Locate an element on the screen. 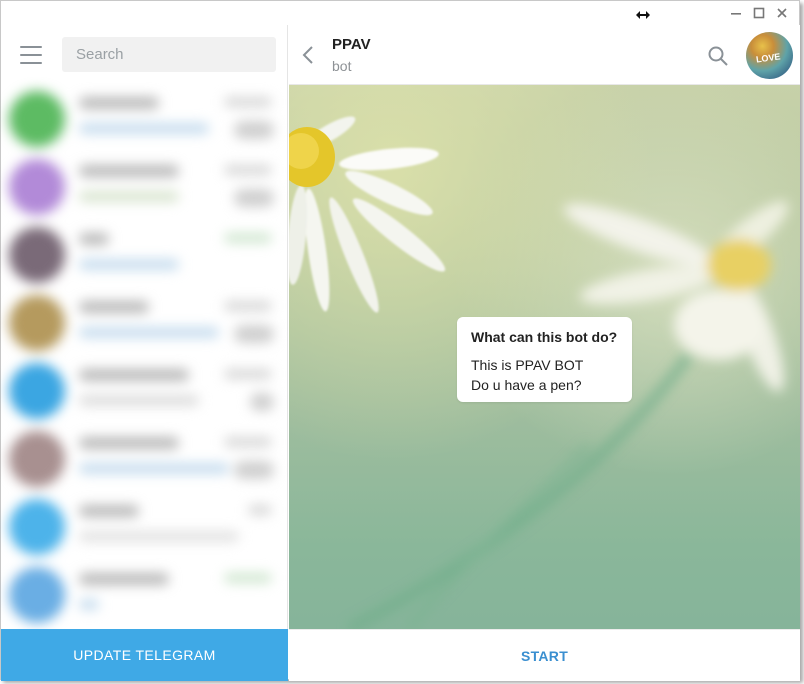 This screenshot has height=684, width=804. avatar-logo-text: LOVE is located at coordinates (768, 58).